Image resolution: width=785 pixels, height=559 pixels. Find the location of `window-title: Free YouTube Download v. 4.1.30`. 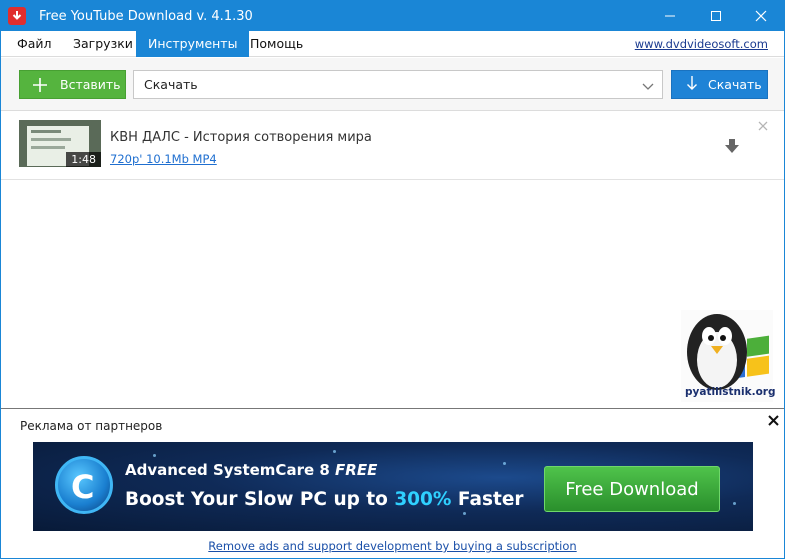

window-title: Free YouTube Download v. 4.1.30 is located at coordinates (146, 16).